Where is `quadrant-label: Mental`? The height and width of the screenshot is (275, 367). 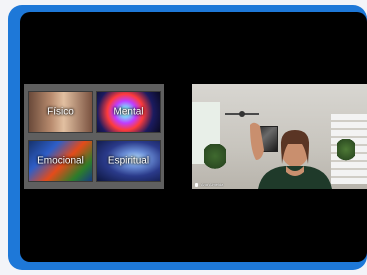 quadrant-label: Mental is located at coordinates (128, 112).